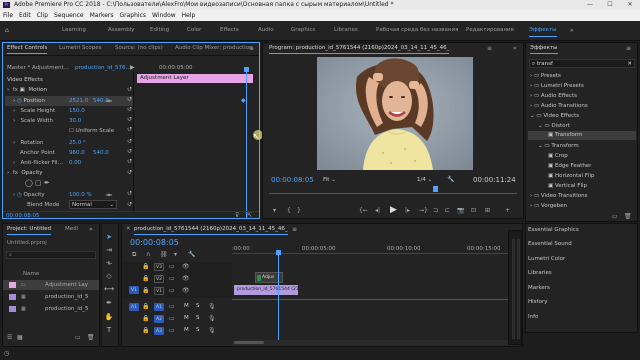 The height and width of the screenshot is (360, 640). Describe the element at coordinates (450, 179) in the screenshot. I see `wrench-icon: 🔧` at that location.